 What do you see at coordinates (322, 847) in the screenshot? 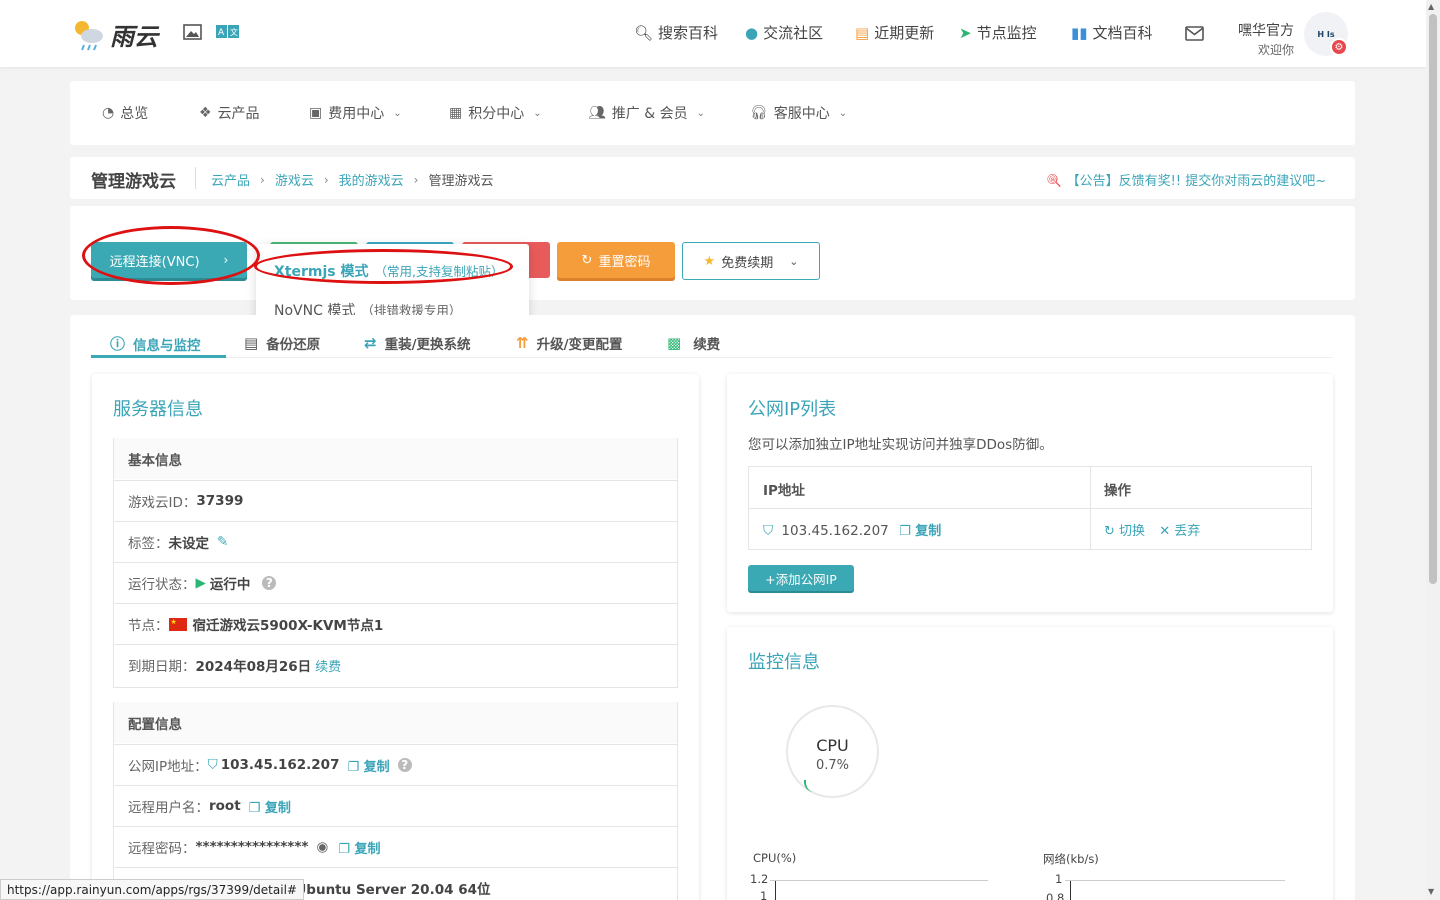
I see `eye-icon: ◉` at bounding box center [322, 847].